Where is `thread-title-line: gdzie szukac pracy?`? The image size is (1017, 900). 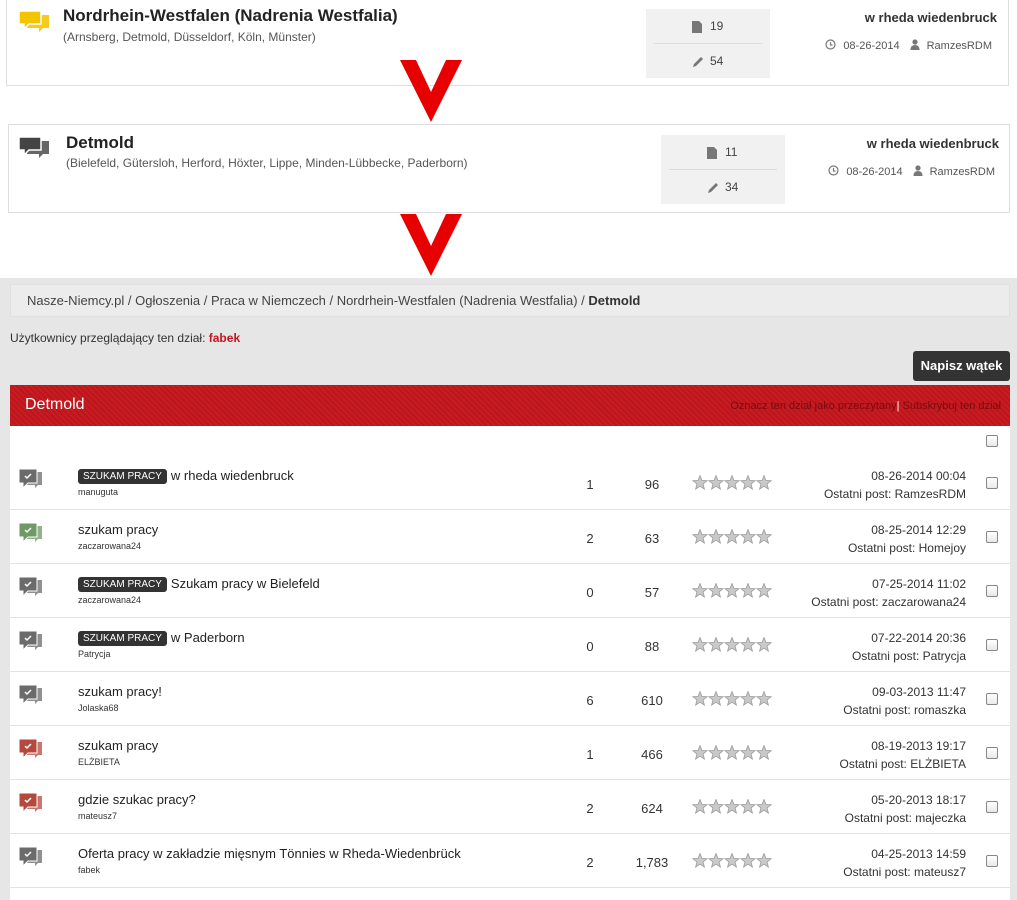 thread-title-line: gdzie szukac pracy? is located at coordinates (137, 799).